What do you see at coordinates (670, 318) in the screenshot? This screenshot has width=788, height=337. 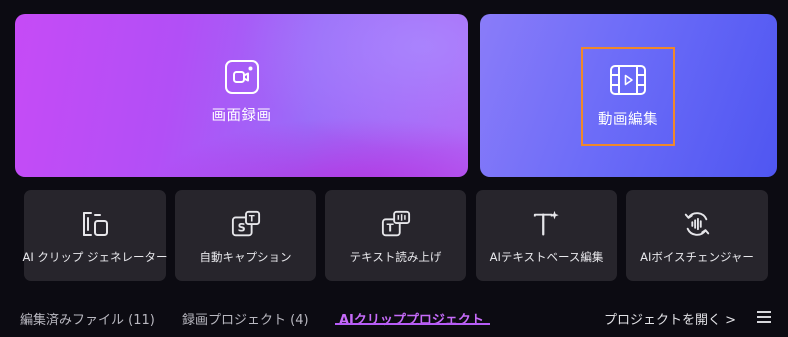 I see `open-project-link: プロジェクトを開く >` at bounding box center [670, 318].